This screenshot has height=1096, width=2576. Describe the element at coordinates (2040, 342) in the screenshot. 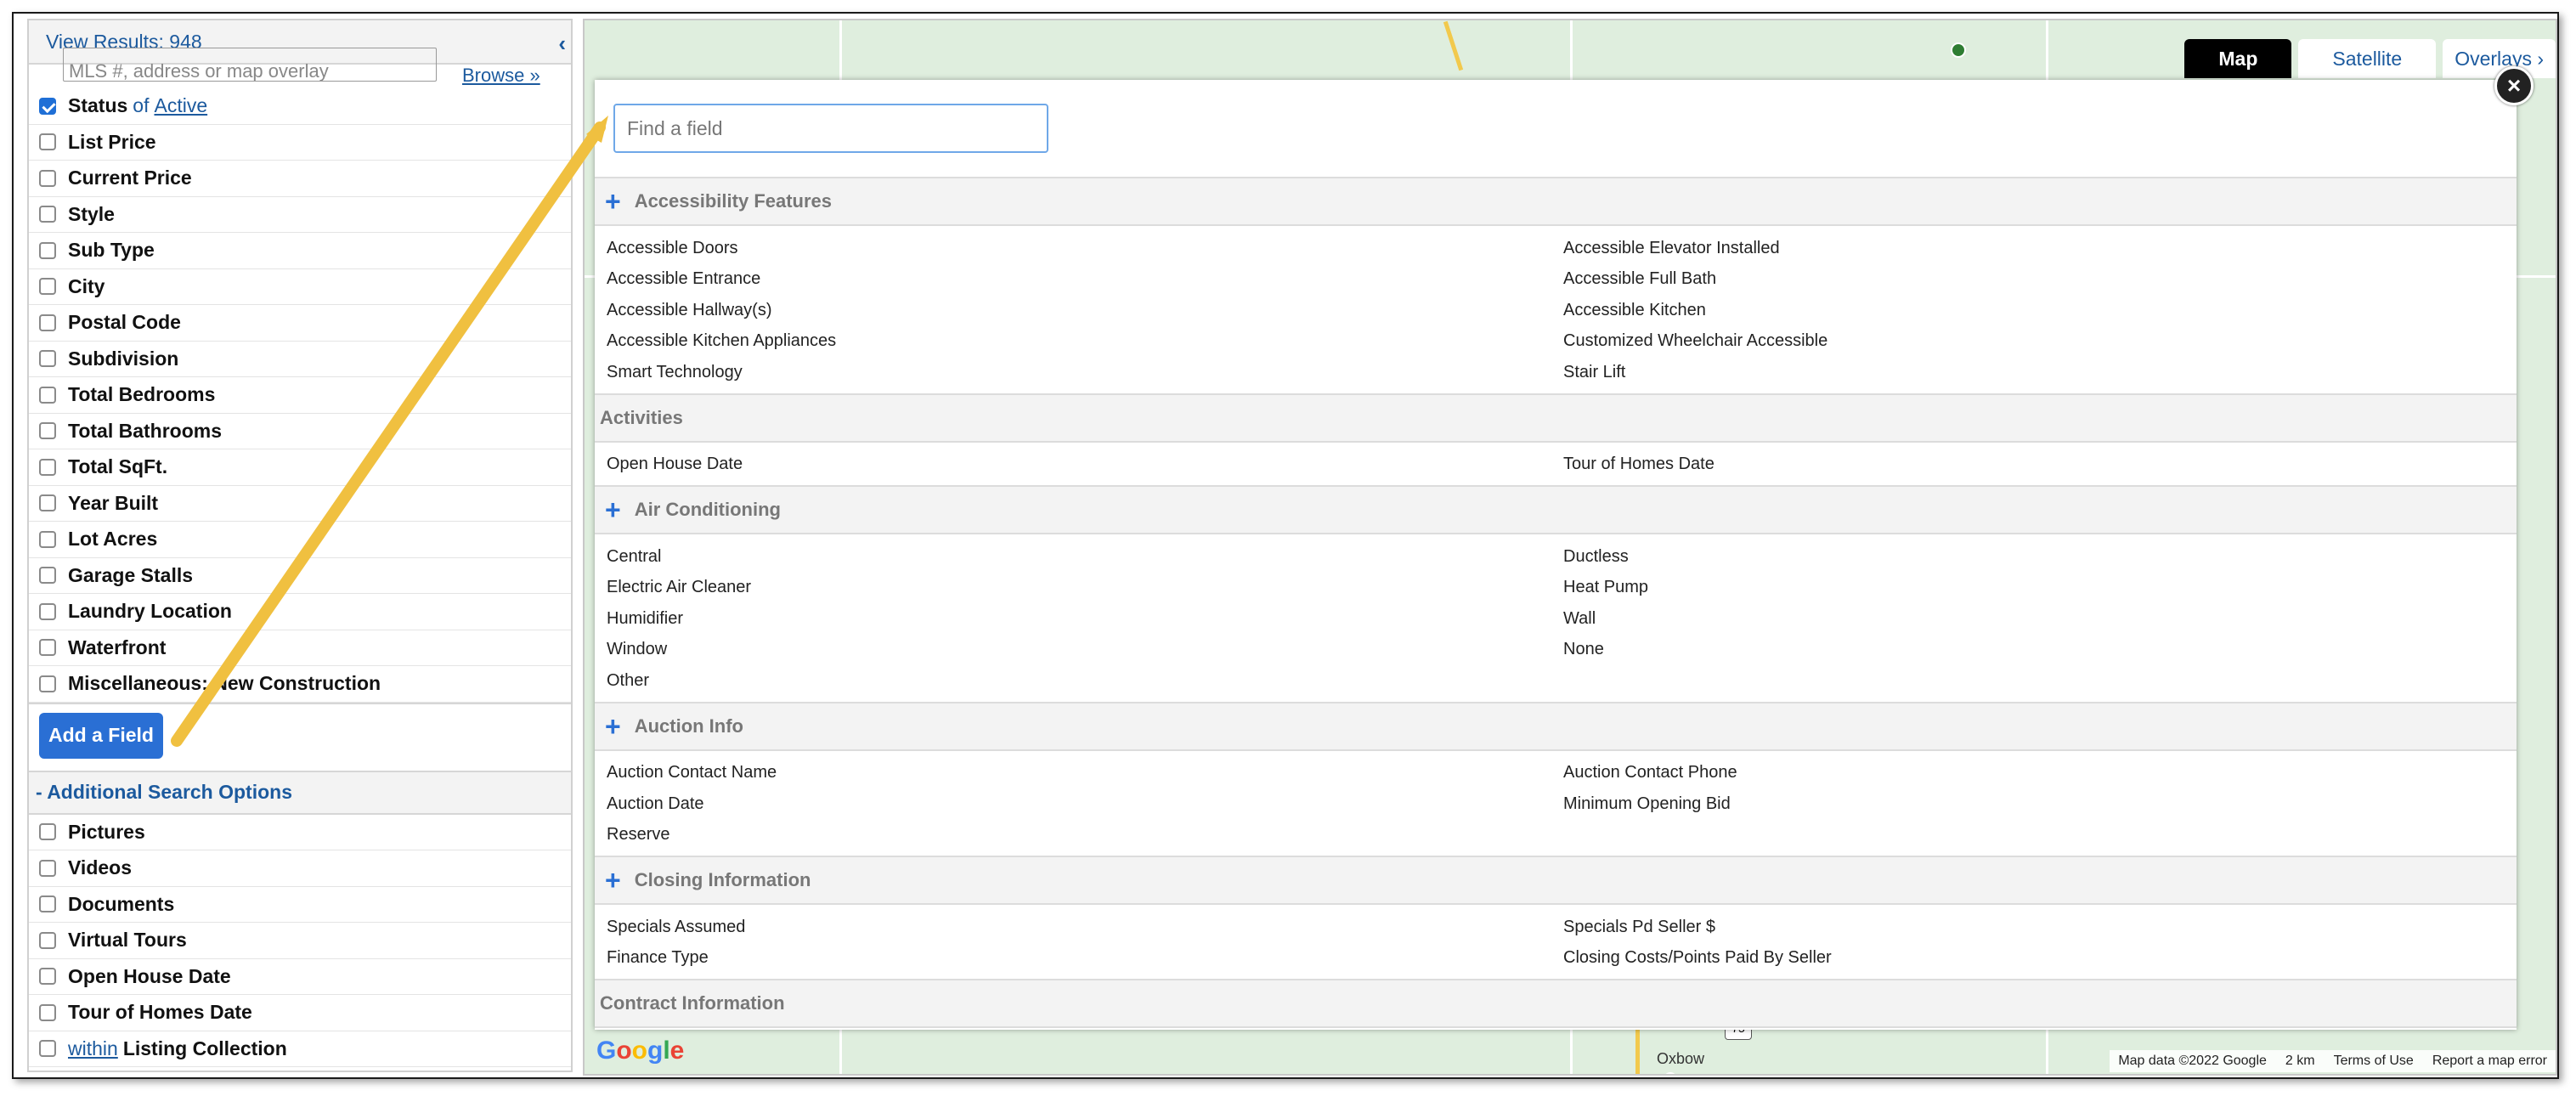

I see `field-option: Customized Wheelchair Accessible` at that location.